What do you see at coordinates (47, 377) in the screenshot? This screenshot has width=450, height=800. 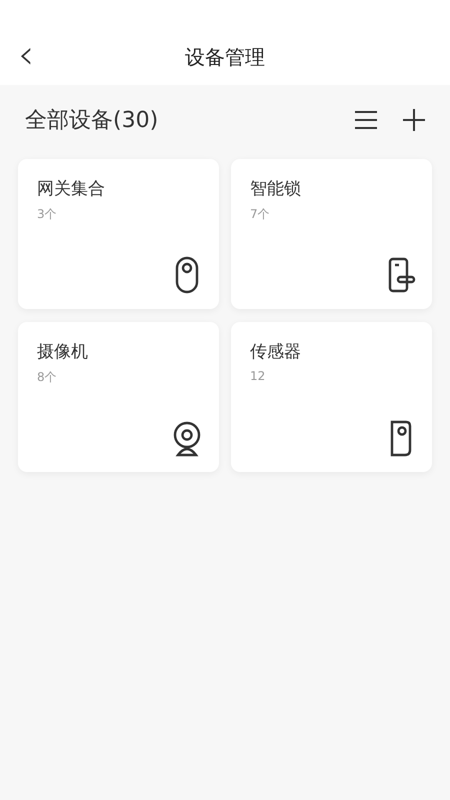 I see `device-count: 8个` at bounding box center [47, 377].